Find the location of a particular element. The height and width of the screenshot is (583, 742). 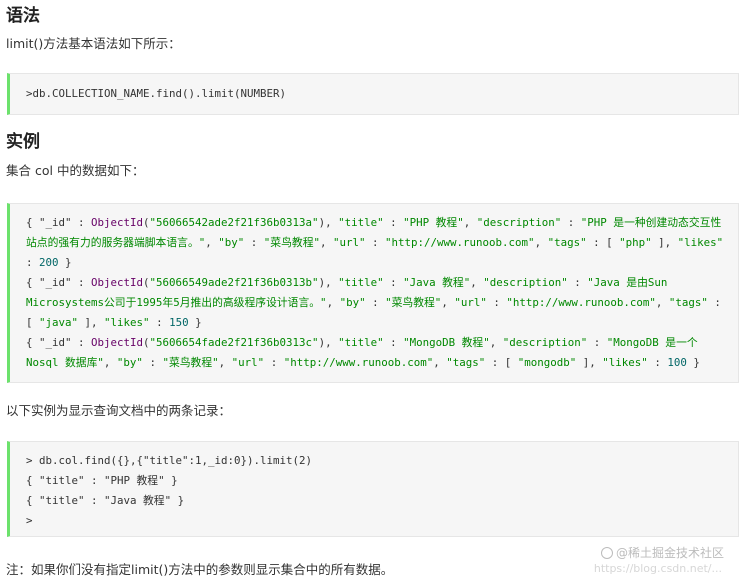

syntax-code-line: >db.COLLECTION_NAME.find().limit(NUMBER) is located at coordinates (156, 93).